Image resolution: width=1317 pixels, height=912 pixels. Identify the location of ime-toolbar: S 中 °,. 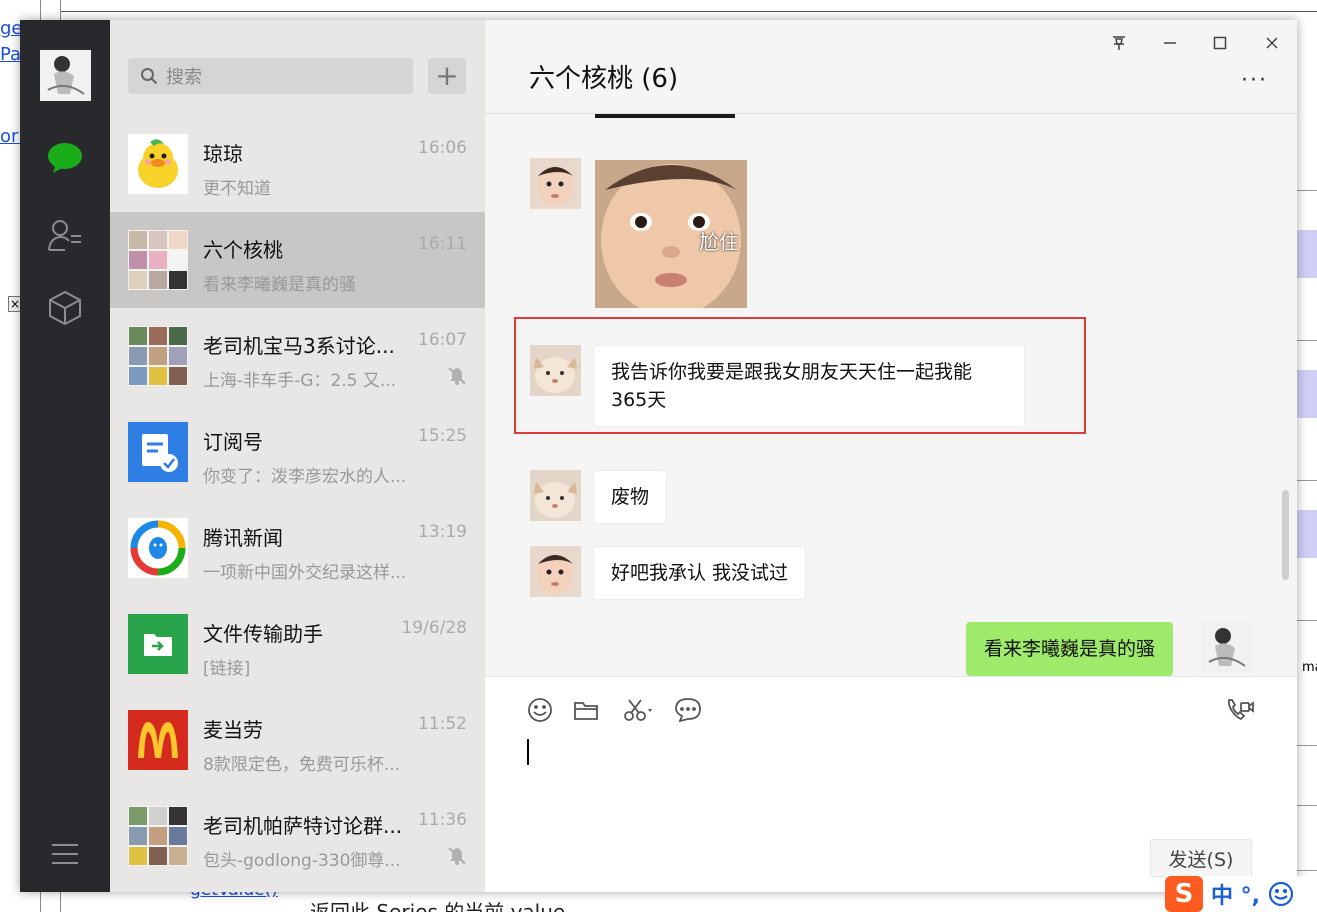
(1241, 894).